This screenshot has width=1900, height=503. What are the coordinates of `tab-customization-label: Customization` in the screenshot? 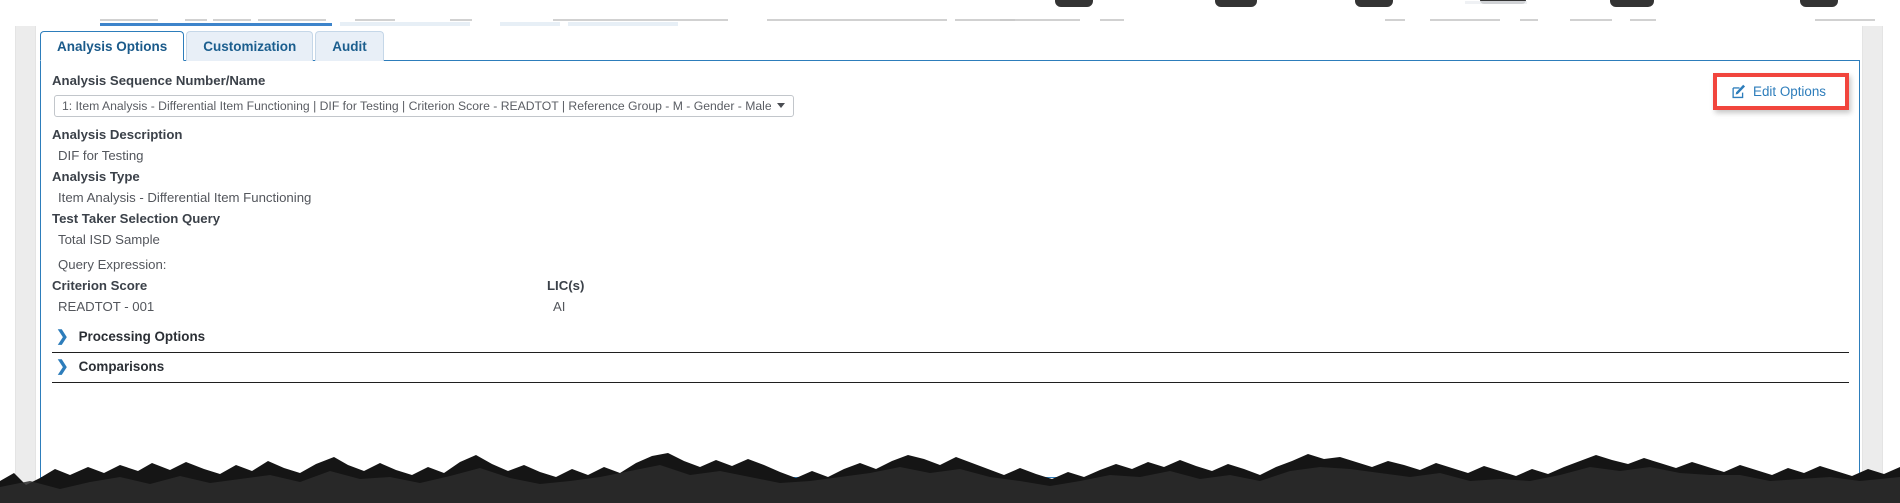 It's located at (250, 46).